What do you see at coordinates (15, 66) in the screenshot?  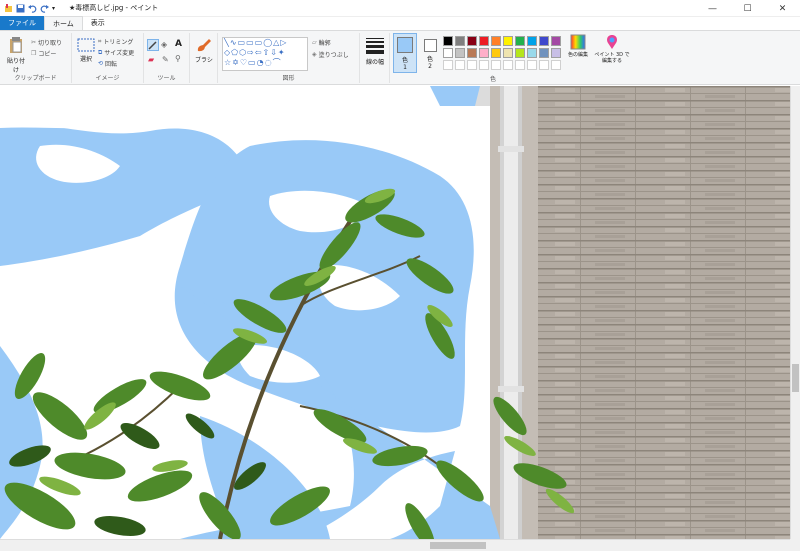 I see `paste-label: 貼り付け` at bounding box center [15, 66].